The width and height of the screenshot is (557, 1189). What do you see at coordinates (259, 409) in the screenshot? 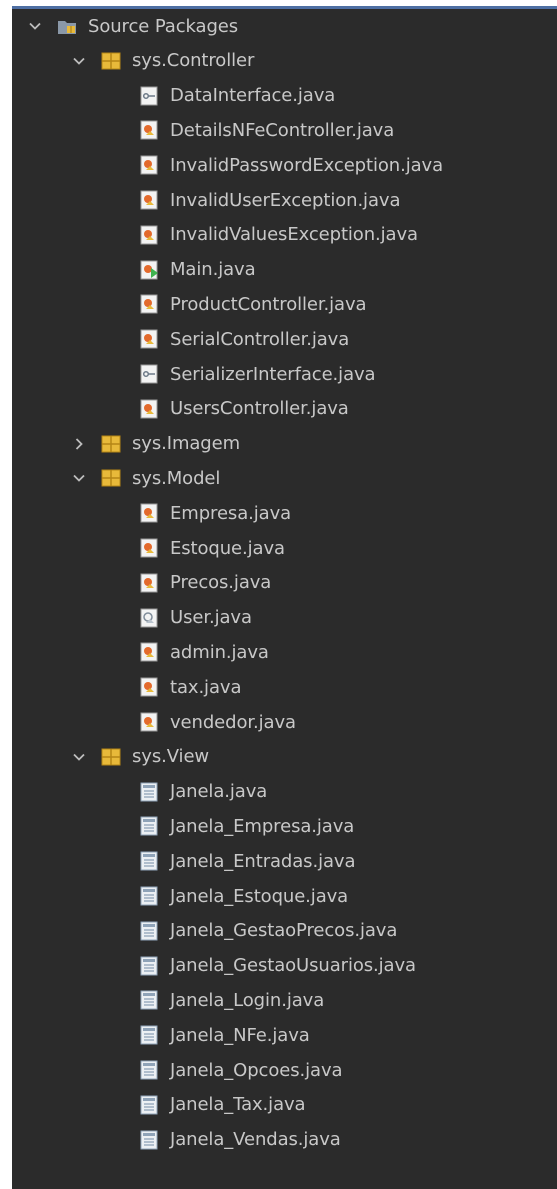
I see `tree-node-label: UsersController.java` at bounding box center [259, 409].